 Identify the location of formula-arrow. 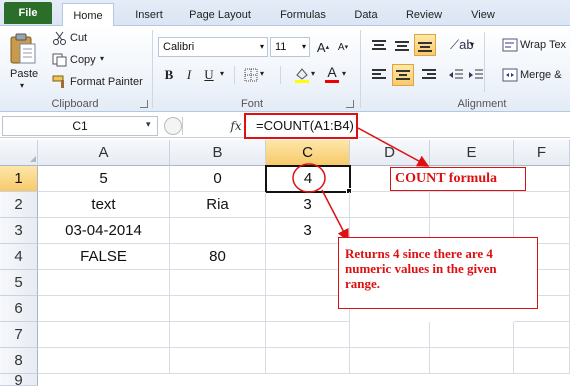
(393, 147).